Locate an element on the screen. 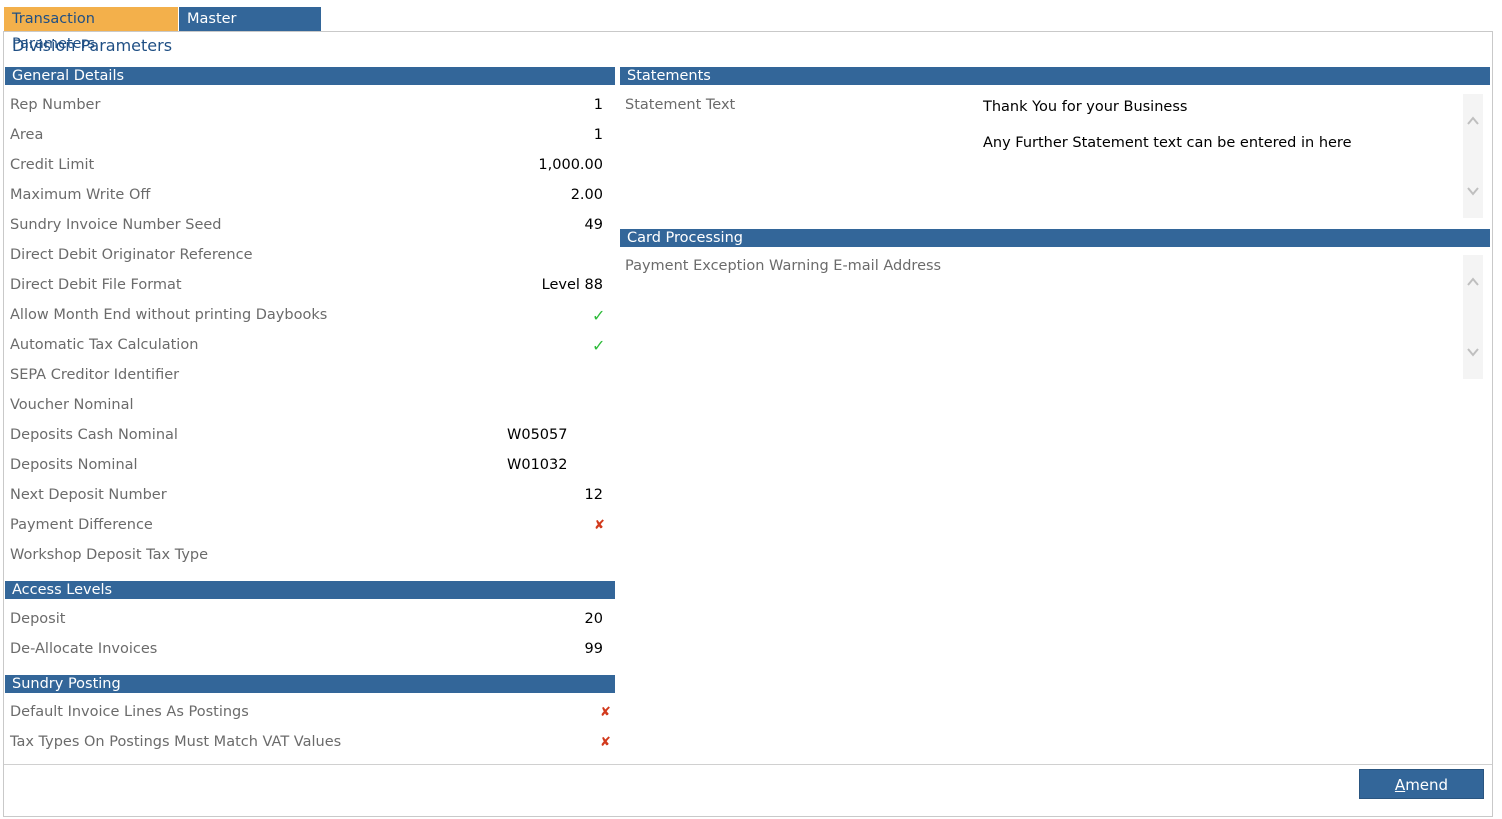  max-write-off-value: 2.00 is located at coordinates (586, 195).